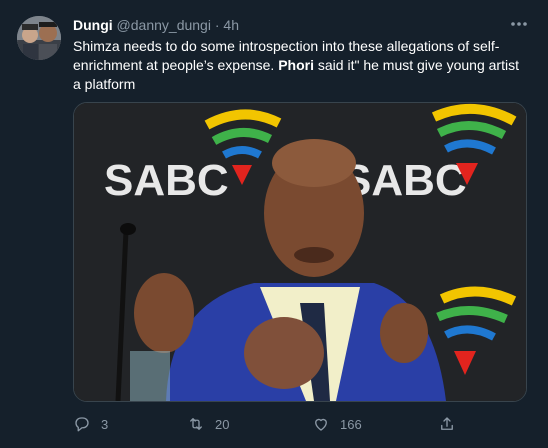  I want to click on more-button, so click(519, 24).